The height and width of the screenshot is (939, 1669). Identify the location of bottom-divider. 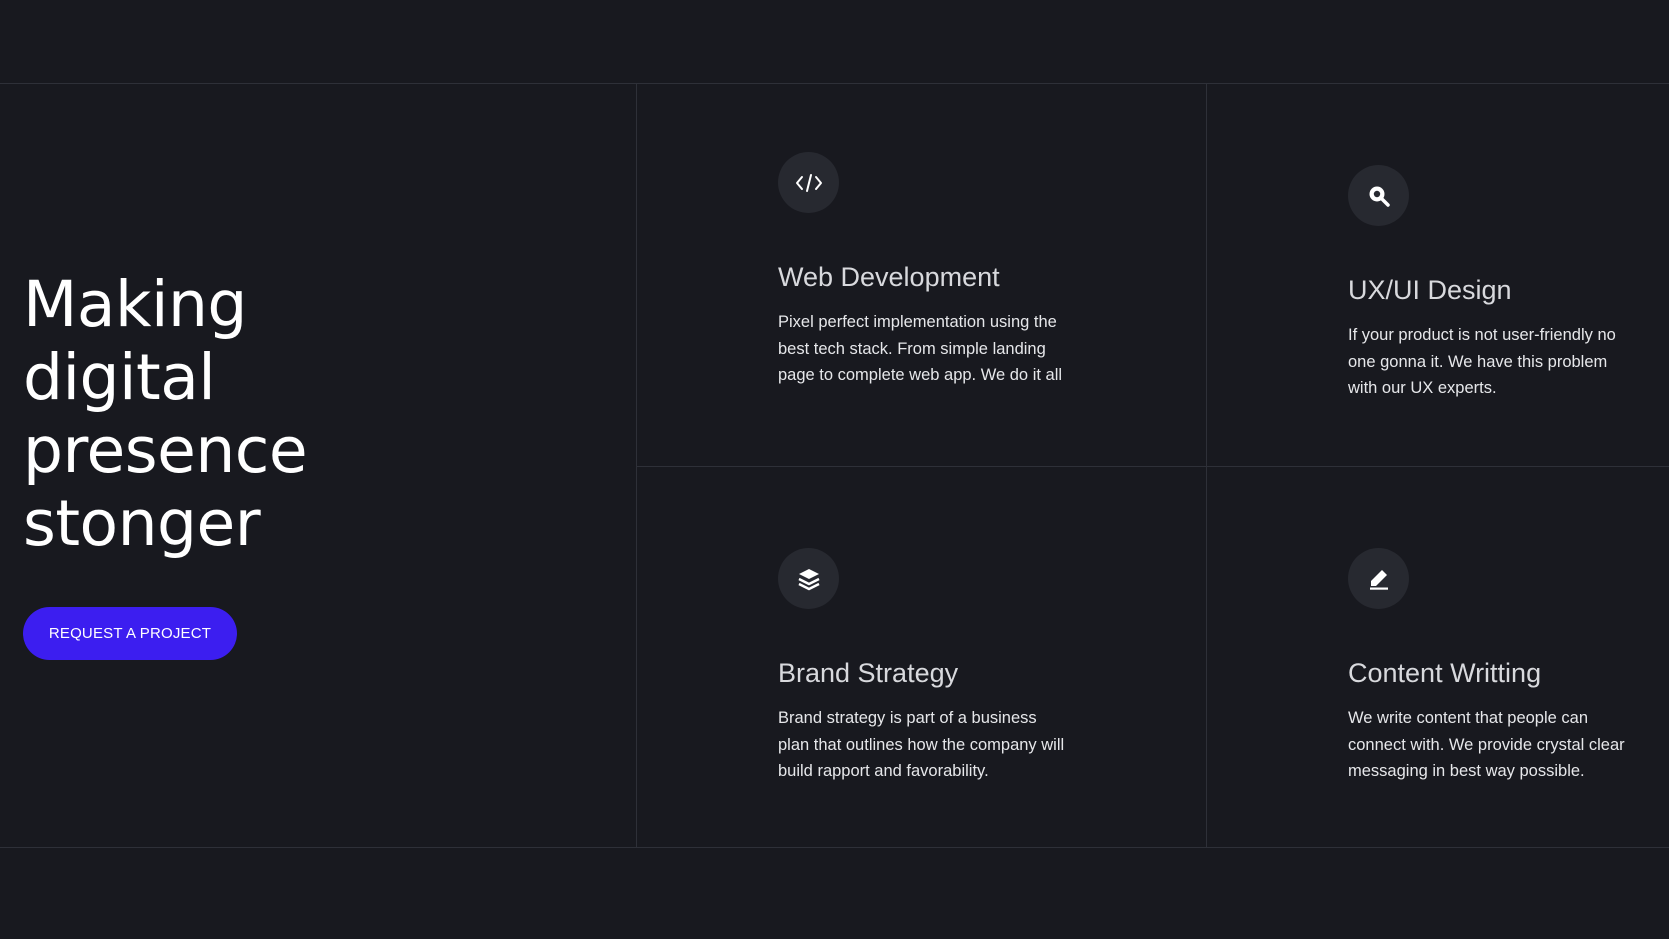
(834, 847).